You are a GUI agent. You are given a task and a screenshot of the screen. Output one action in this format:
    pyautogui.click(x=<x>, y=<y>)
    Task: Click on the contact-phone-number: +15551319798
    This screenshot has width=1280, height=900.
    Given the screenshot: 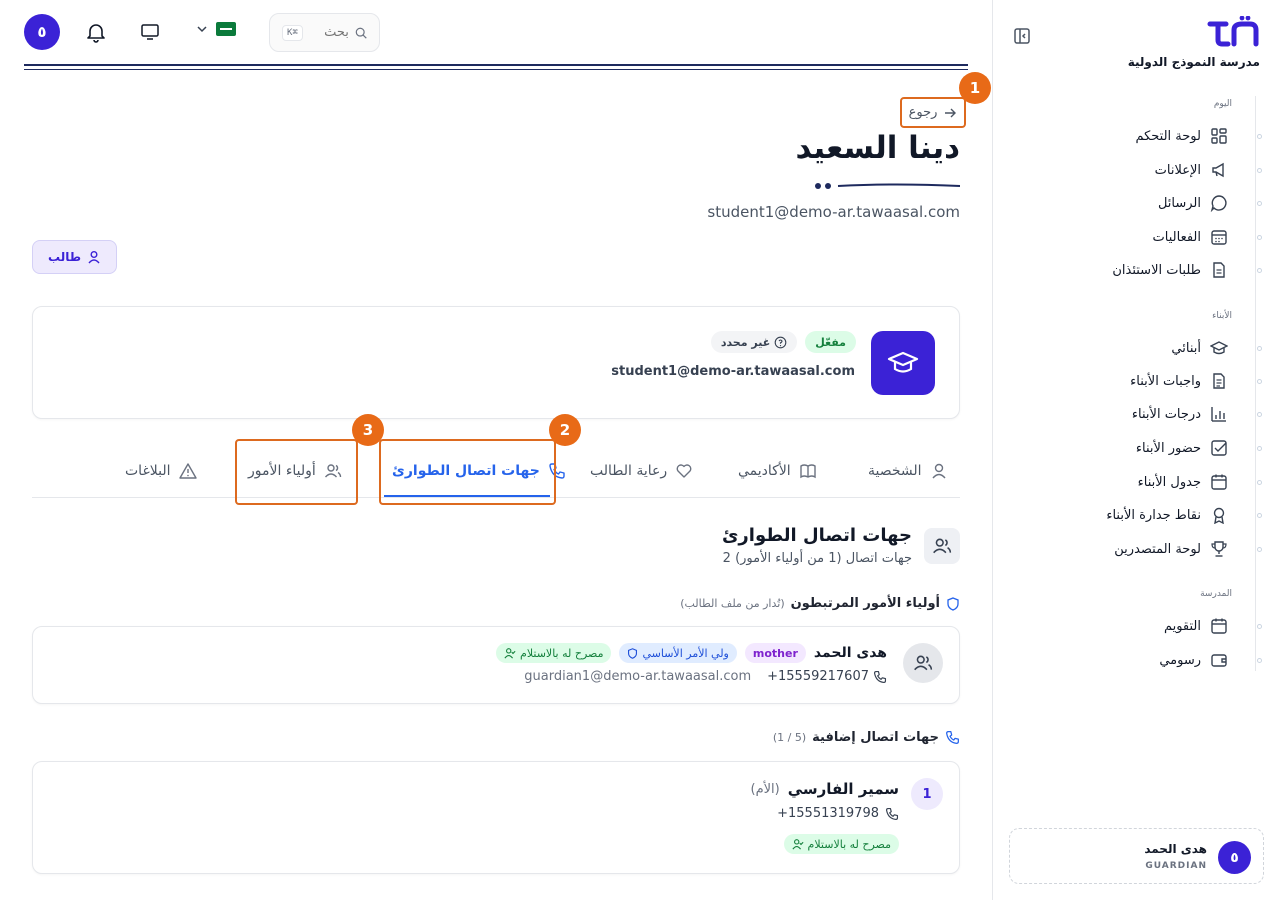 What is the action you would take?
    pyautogui.click(x=828, y=813)
    